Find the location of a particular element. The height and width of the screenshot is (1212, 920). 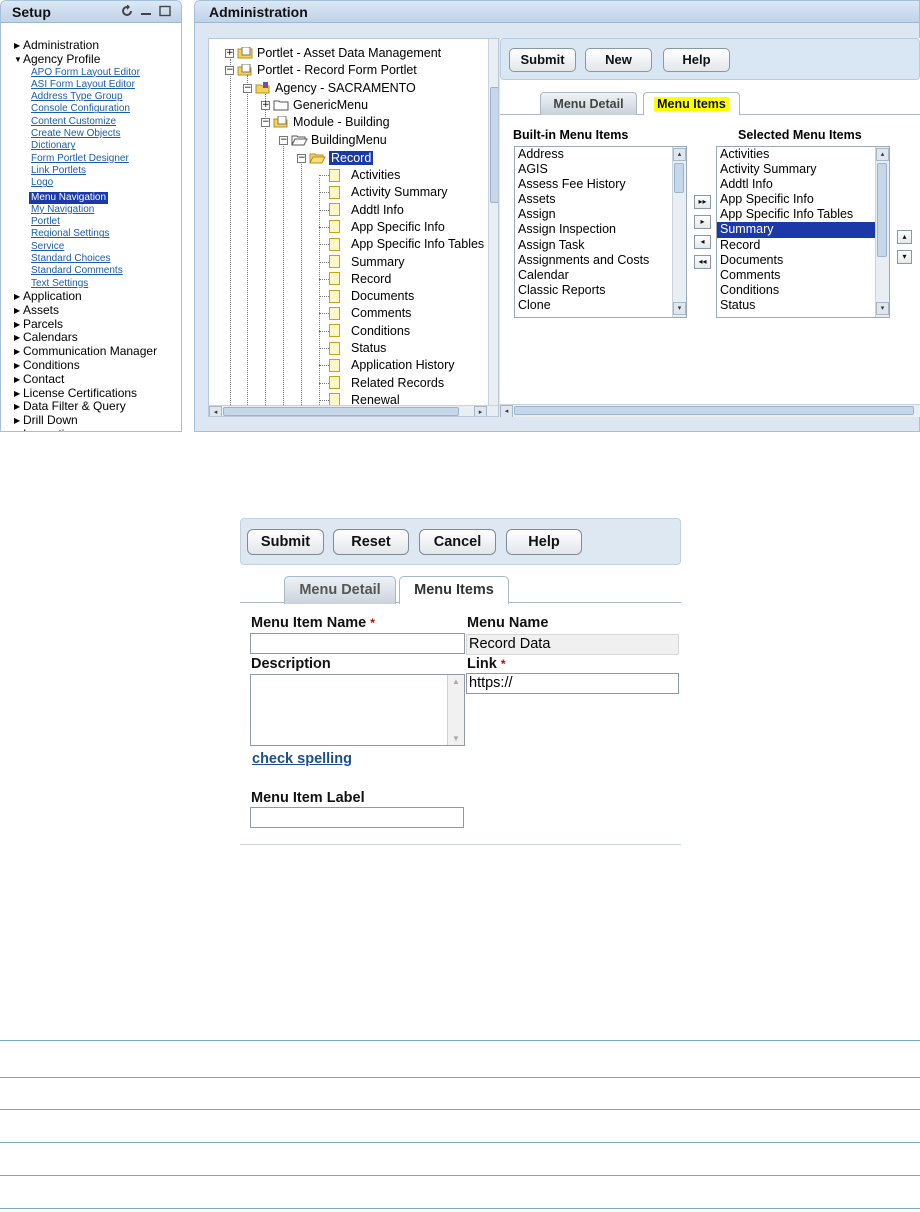

setup-subnav-link: Form Portlet Designer is located at coordinates (80, 158).